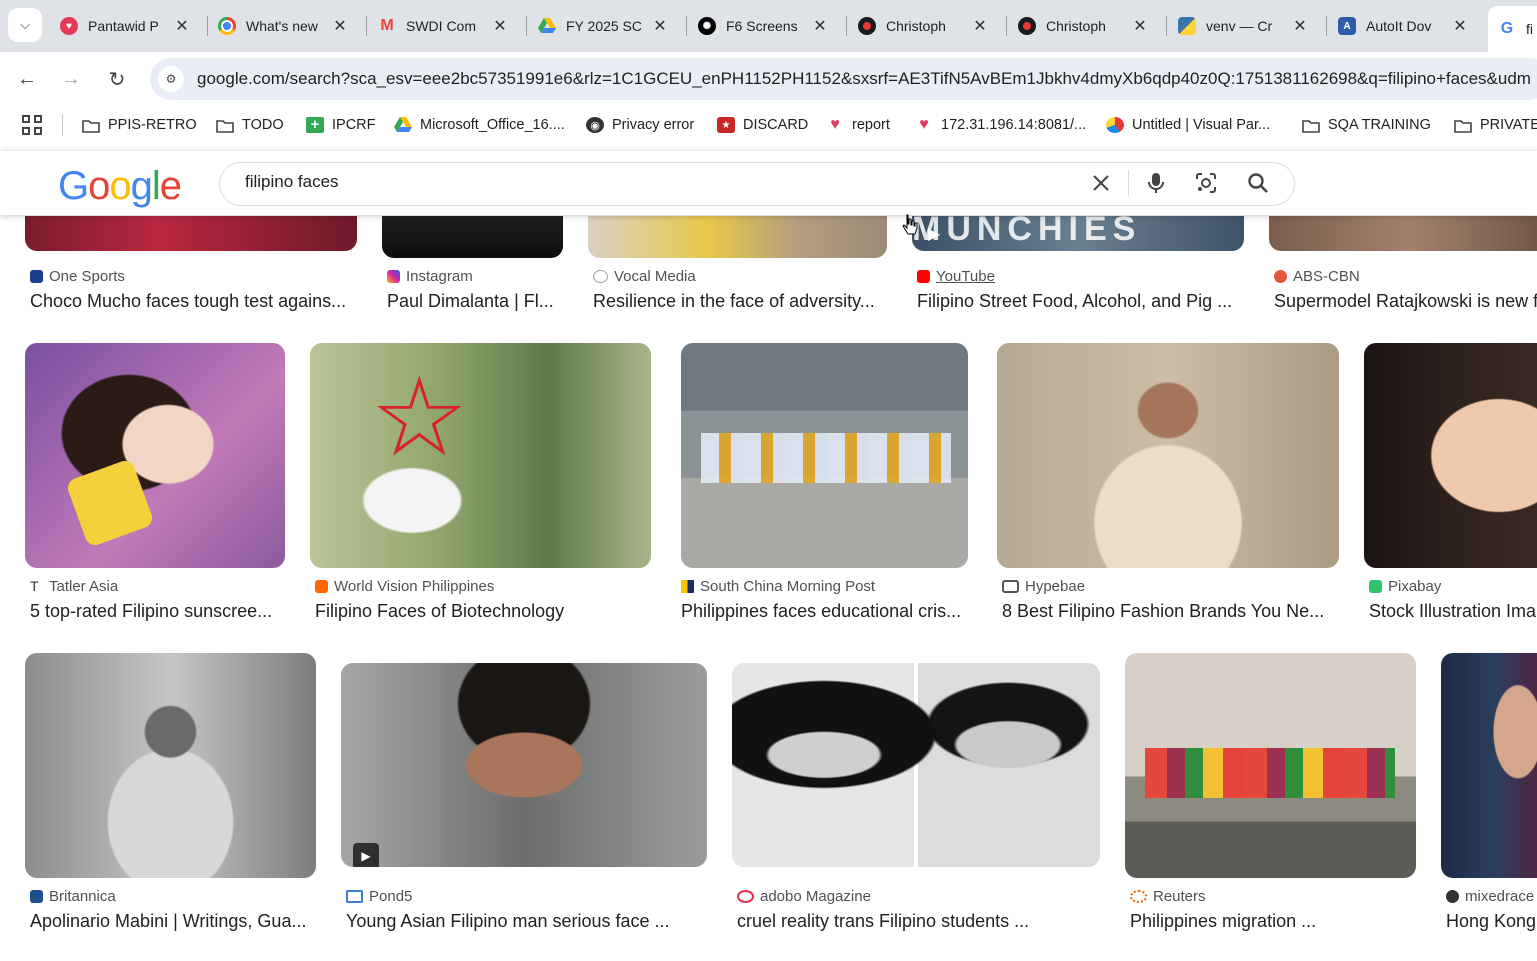 This screenshot has height=961, width=1537. I want to click on tab-item-active: G fi, so click(1512, 29).